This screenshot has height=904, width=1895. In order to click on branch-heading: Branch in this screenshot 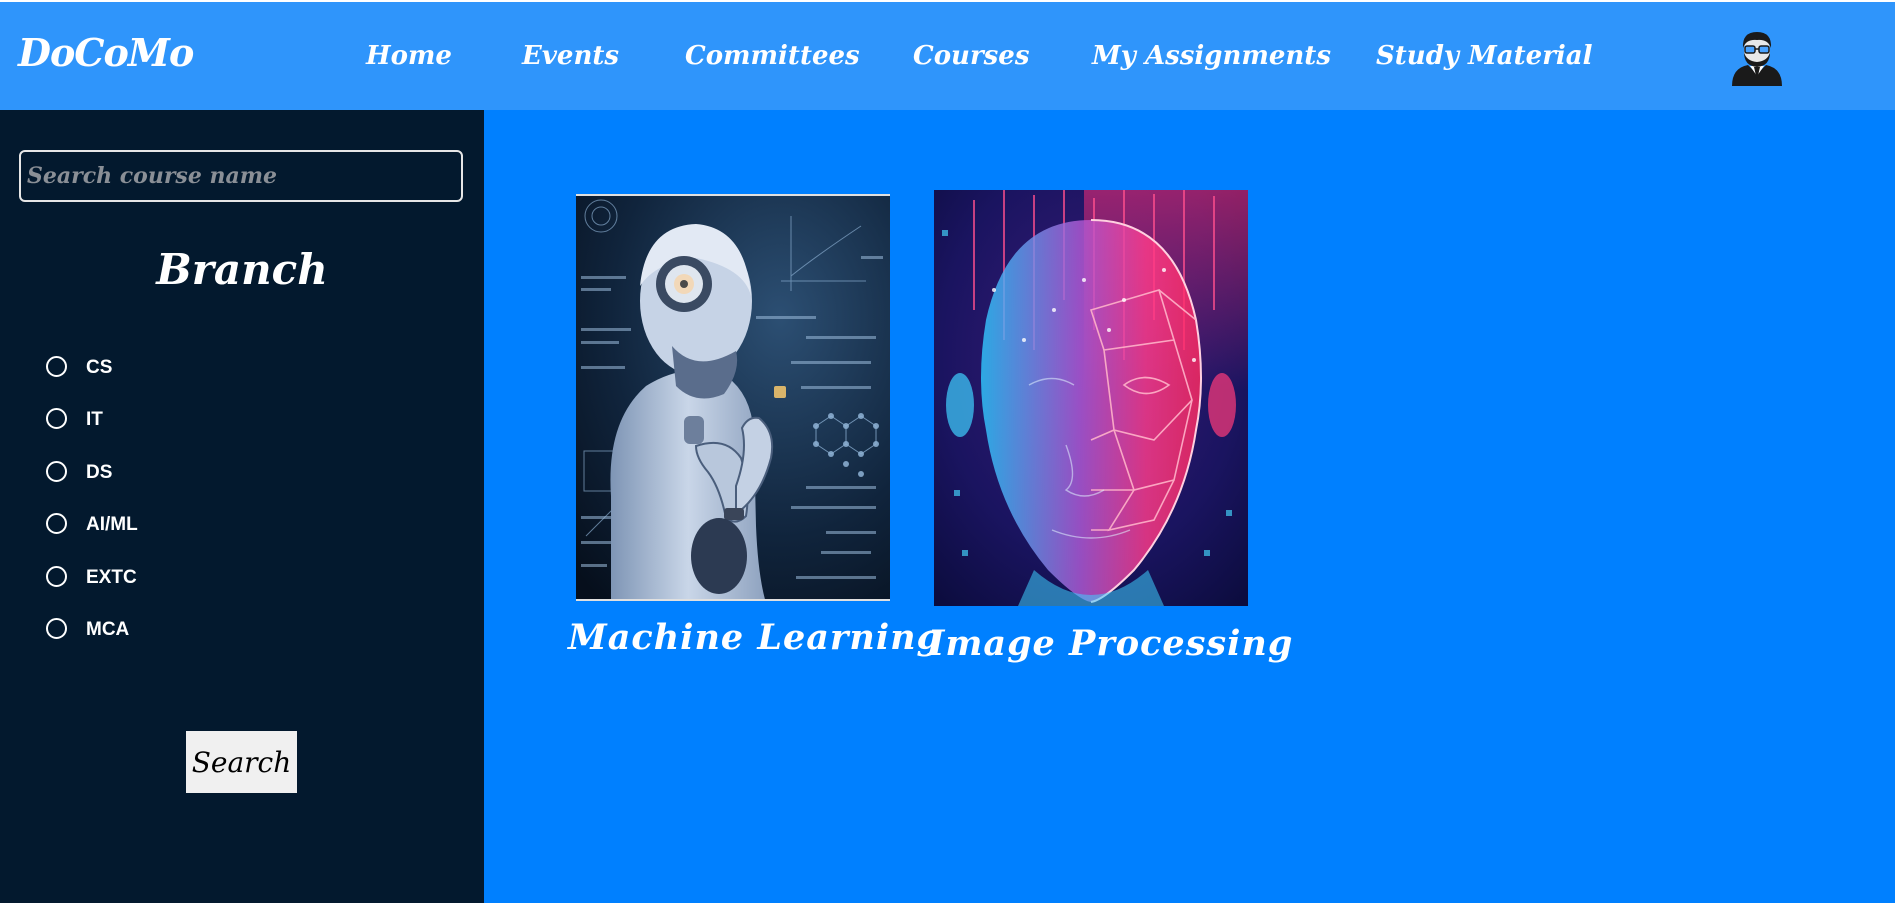, I will do `click(242, 269)`.